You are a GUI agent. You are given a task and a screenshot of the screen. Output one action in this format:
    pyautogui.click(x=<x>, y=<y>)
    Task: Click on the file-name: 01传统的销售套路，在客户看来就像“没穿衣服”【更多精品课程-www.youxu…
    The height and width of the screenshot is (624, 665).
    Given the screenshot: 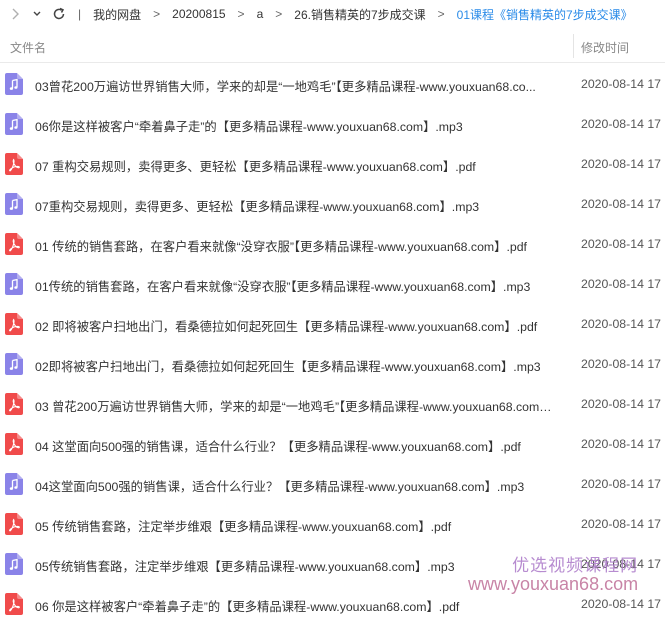 What is the action you would take?
    pyautogui.click(x=297, y=286)
    